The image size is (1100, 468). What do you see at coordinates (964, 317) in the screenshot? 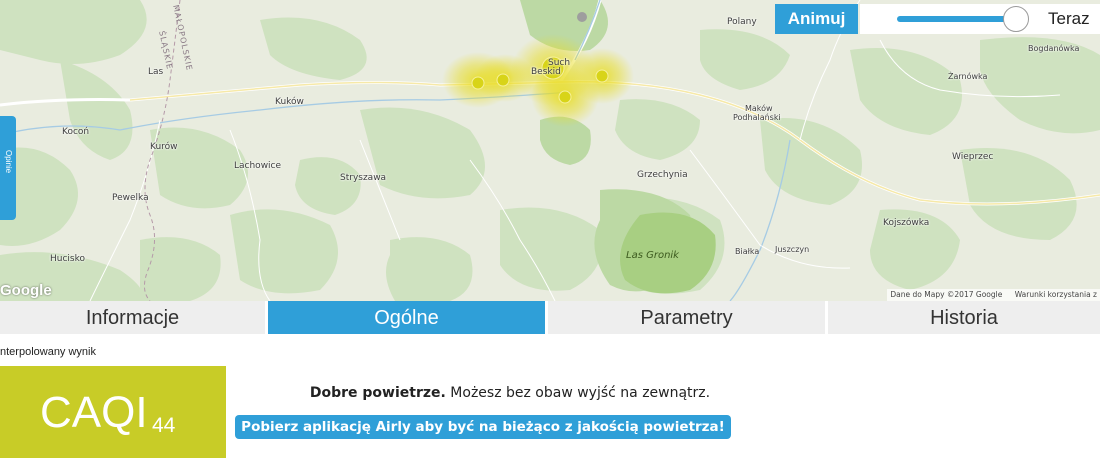
I see `tab-historia: Historia` at bounding box center [964, 317].